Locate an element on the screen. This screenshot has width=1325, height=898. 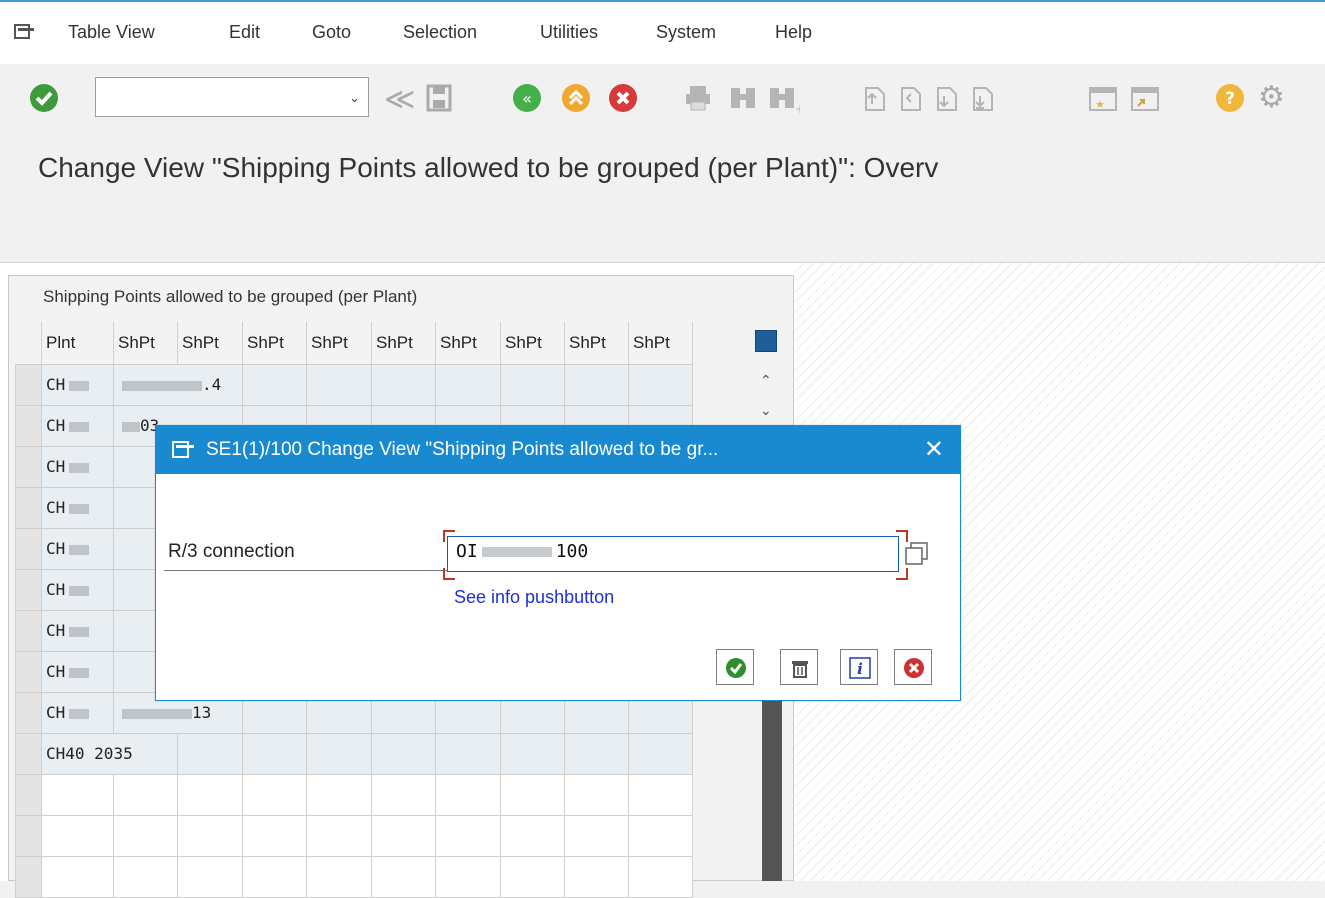
scroll-up-icon: ⌃ is located at coordinates (766, 380).